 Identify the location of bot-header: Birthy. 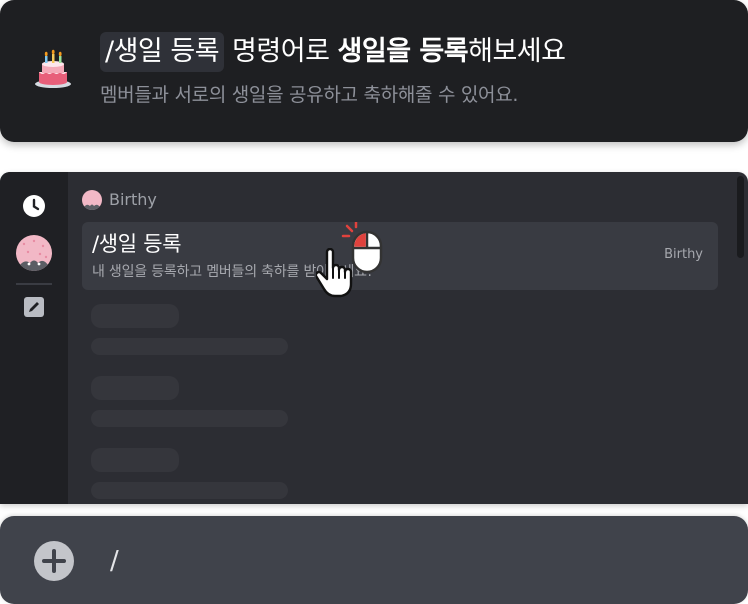
(119, 200).